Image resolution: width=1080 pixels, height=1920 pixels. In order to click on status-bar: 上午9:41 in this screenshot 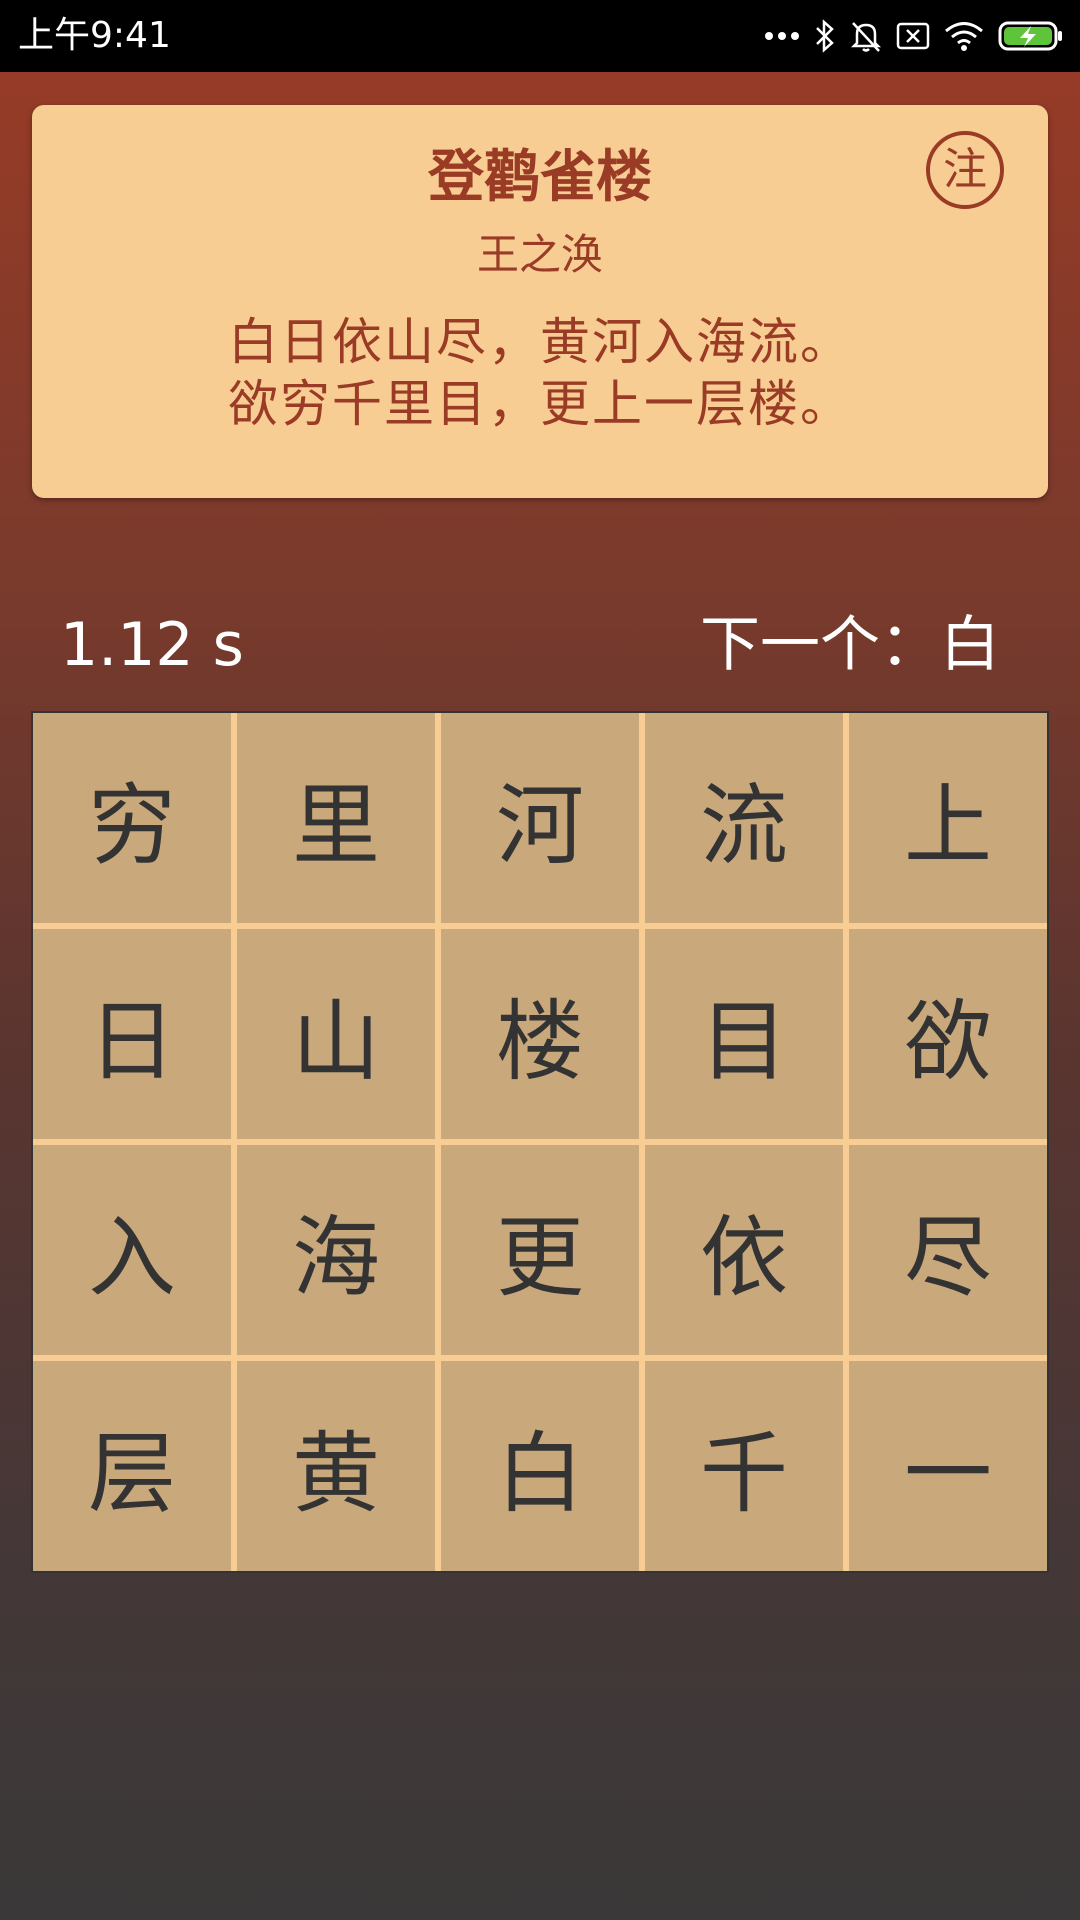, I will do `click(540, 36)`.